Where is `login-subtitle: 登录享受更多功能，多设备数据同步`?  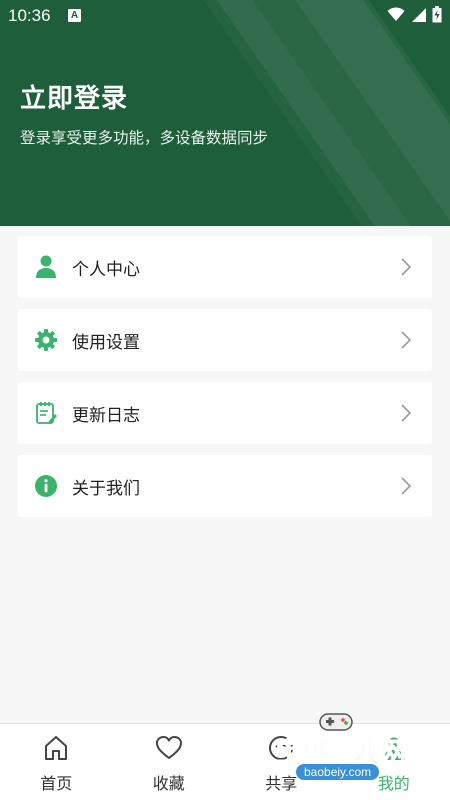 login-subtitle: 登录享受更多功能，多设备数据同步 is located at coordinates (144, 138).